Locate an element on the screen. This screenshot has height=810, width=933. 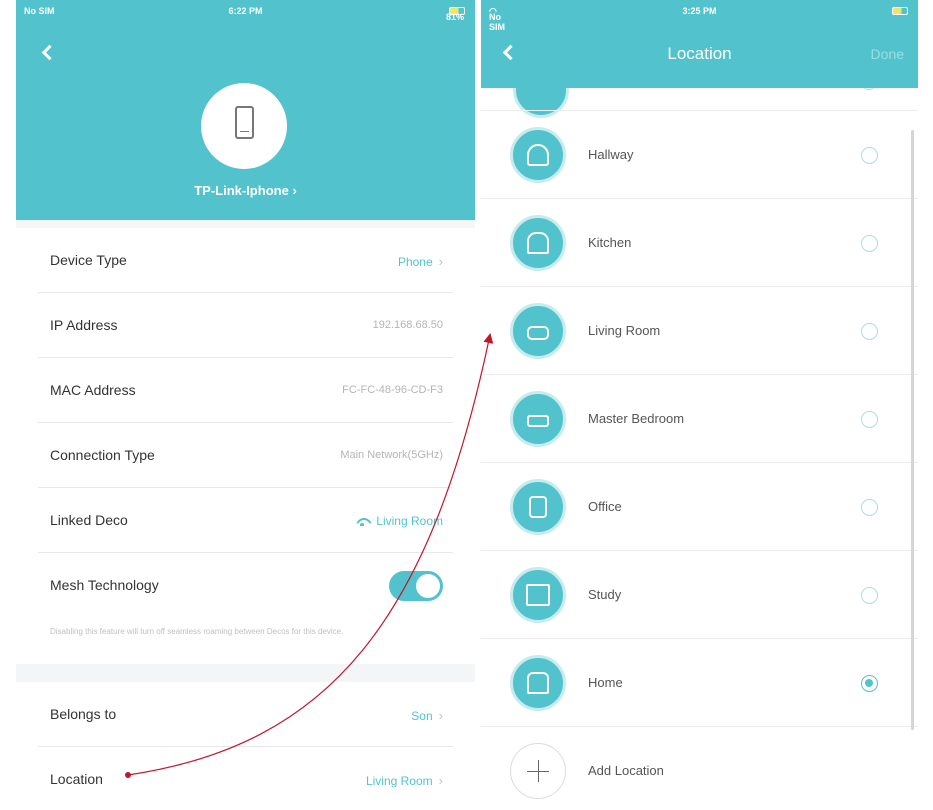
door-glyph is located at coordinates (538, 155).